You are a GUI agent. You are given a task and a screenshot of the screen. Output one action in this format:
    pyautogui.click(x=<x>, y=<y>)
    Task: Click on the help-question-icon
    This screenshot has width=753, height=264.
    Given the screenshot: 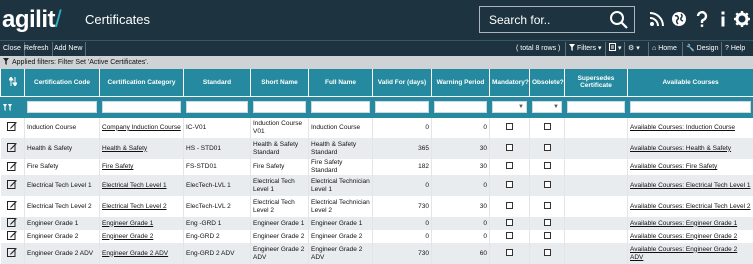 What is the action you would take?
    pyautogui.click(x=702, y=19)
    